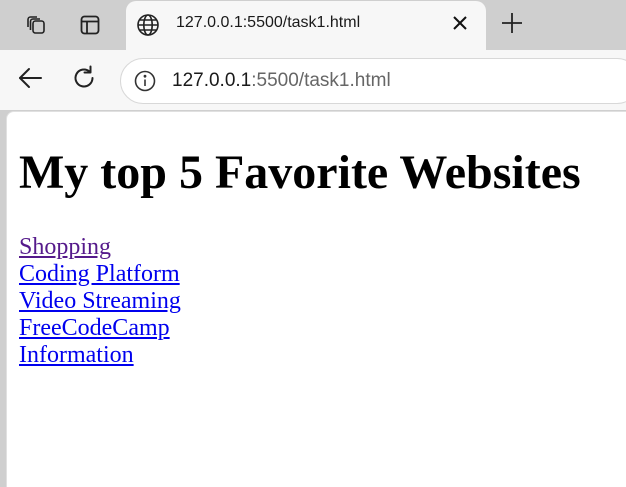 This screenshot has width=626, height=487. I want to click on plus-icon, so click(512, 25).